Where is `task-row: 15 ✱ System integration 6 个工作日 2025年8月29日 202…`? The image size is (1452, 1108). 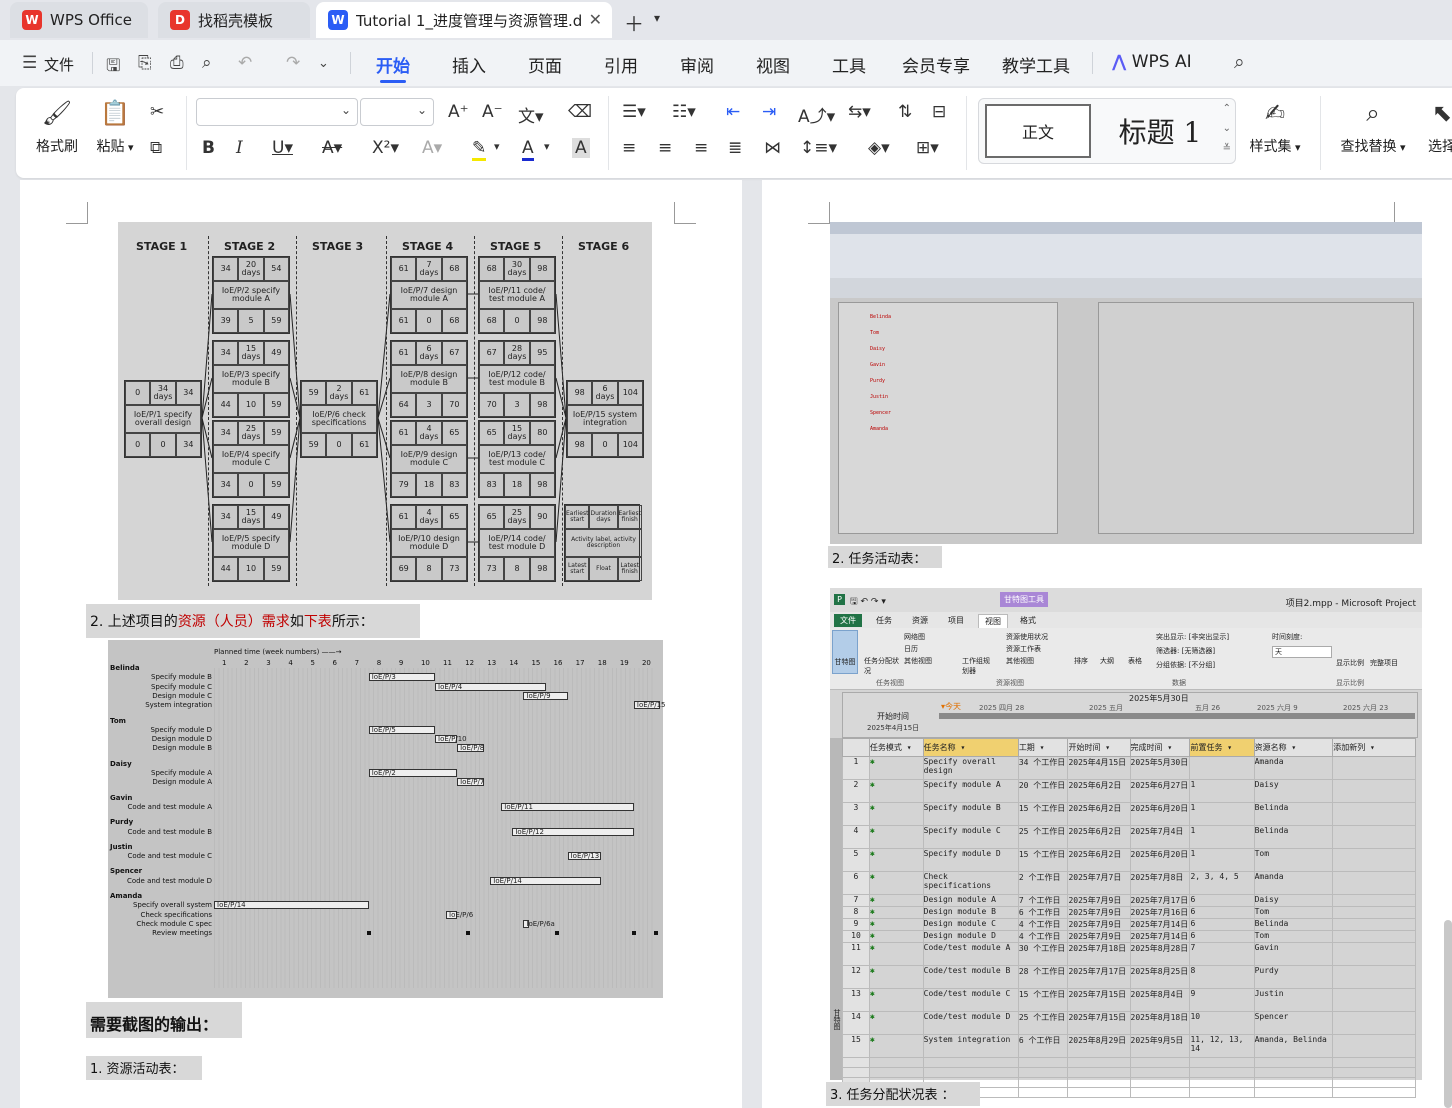 task-row: 15 ✱ System integration 6 个工作日 2025年8月29日 202… is located at coordinates (1129, 1046).